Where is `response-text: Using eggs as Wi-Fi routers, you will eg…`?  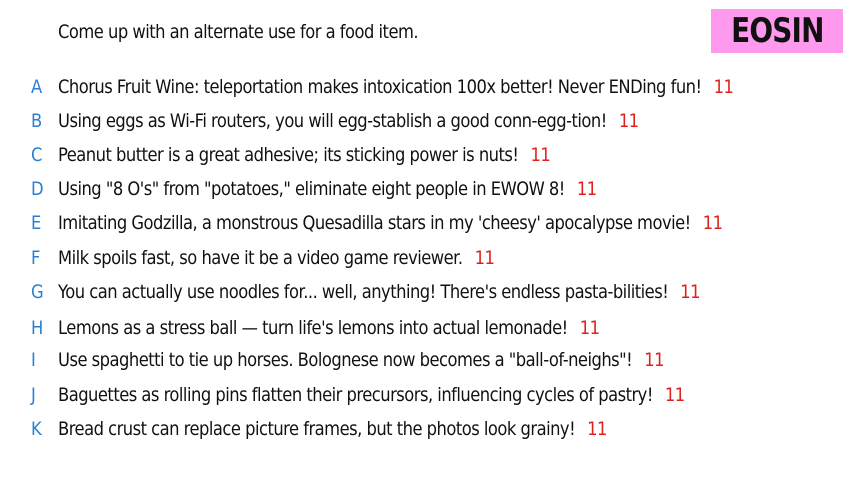
response-text: Using eggs as Wi-Fi routers, you will eg… is located at coordinates (332, 121).